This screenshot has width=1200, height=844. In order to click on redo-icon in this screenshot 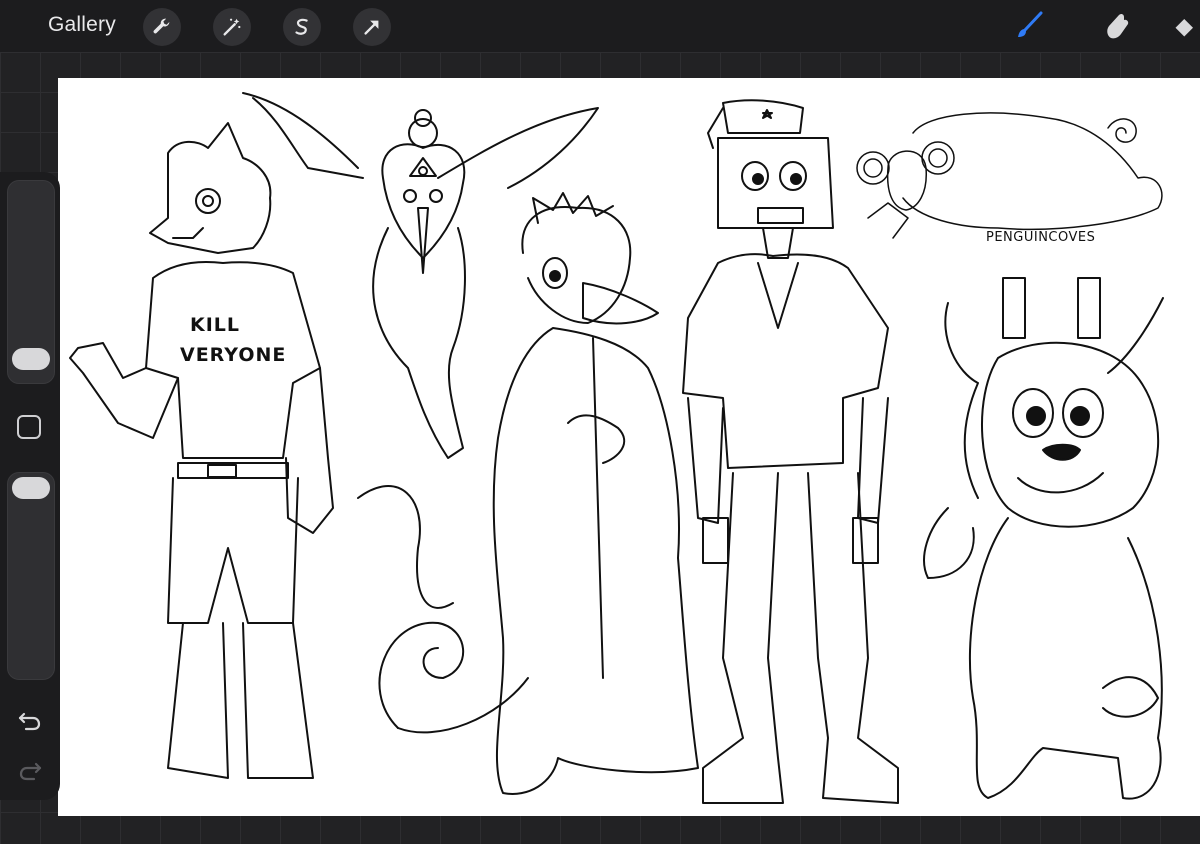, I will do `click(30, 771)`.